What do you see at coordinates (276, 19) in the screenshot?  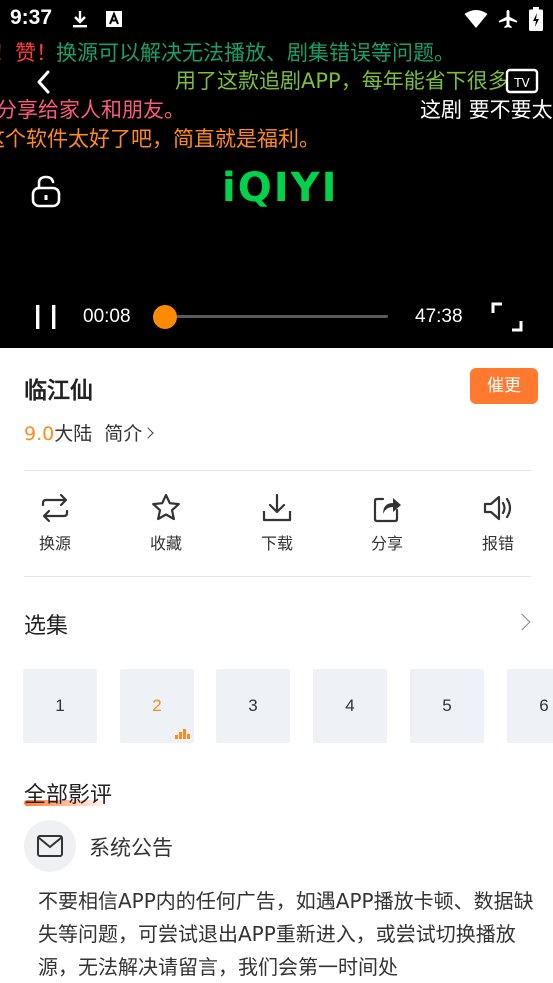 I see `status-bar: 9:37` at bounding box center [276, 19].